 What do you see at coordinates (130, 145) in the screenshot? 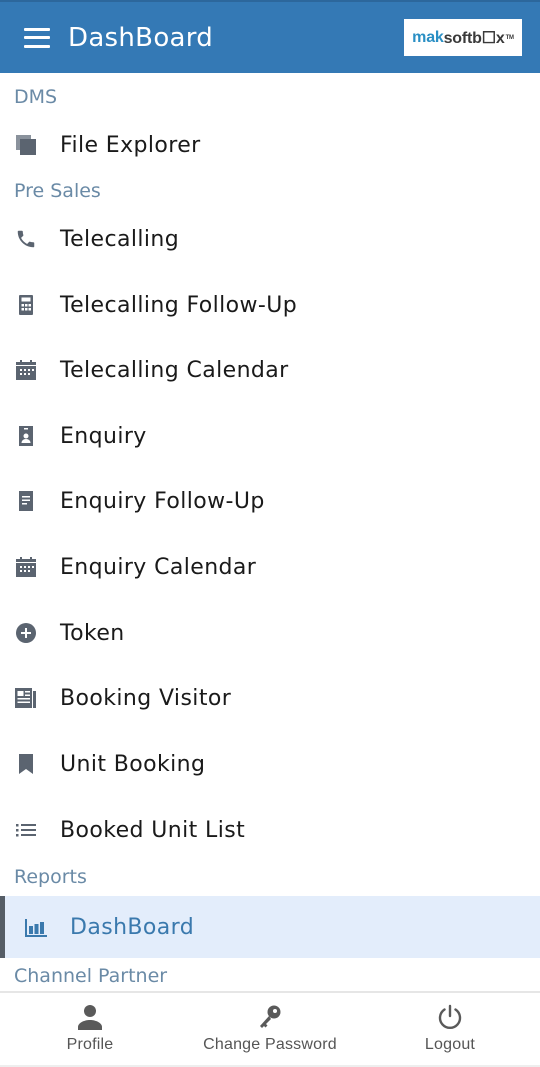
I see `drawer-item-label: File Explorer` at bounding box center [130, 145].